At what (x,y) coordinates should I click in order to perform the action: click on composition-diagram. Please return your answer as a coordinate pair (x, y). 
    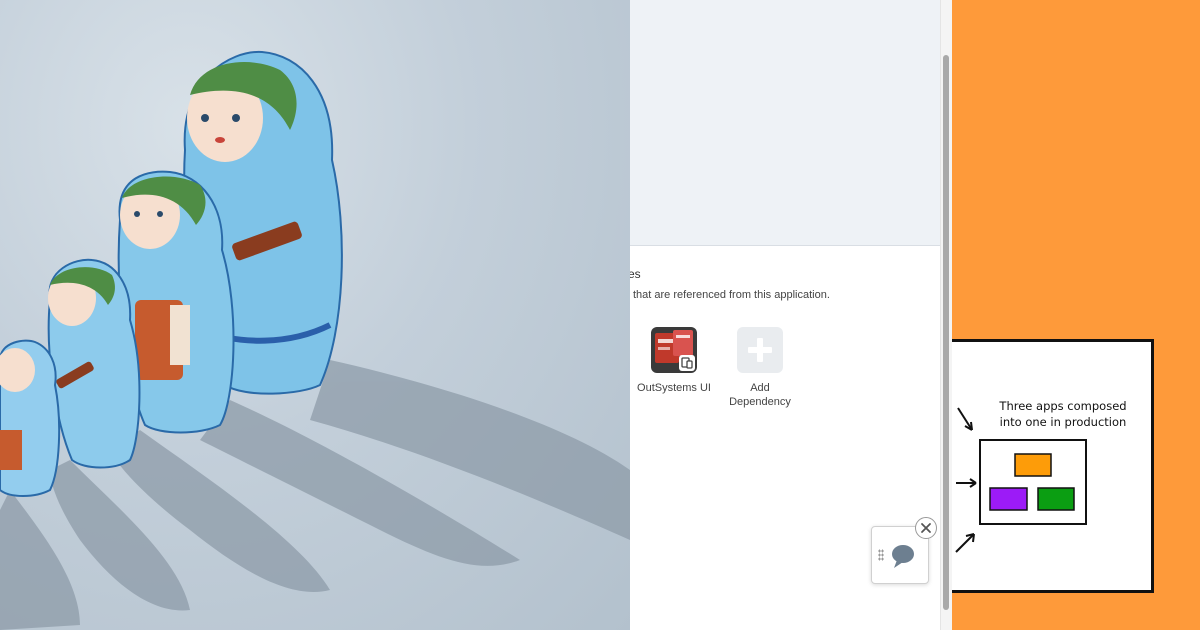
    Looking at the image, I should click on (1021, 480).